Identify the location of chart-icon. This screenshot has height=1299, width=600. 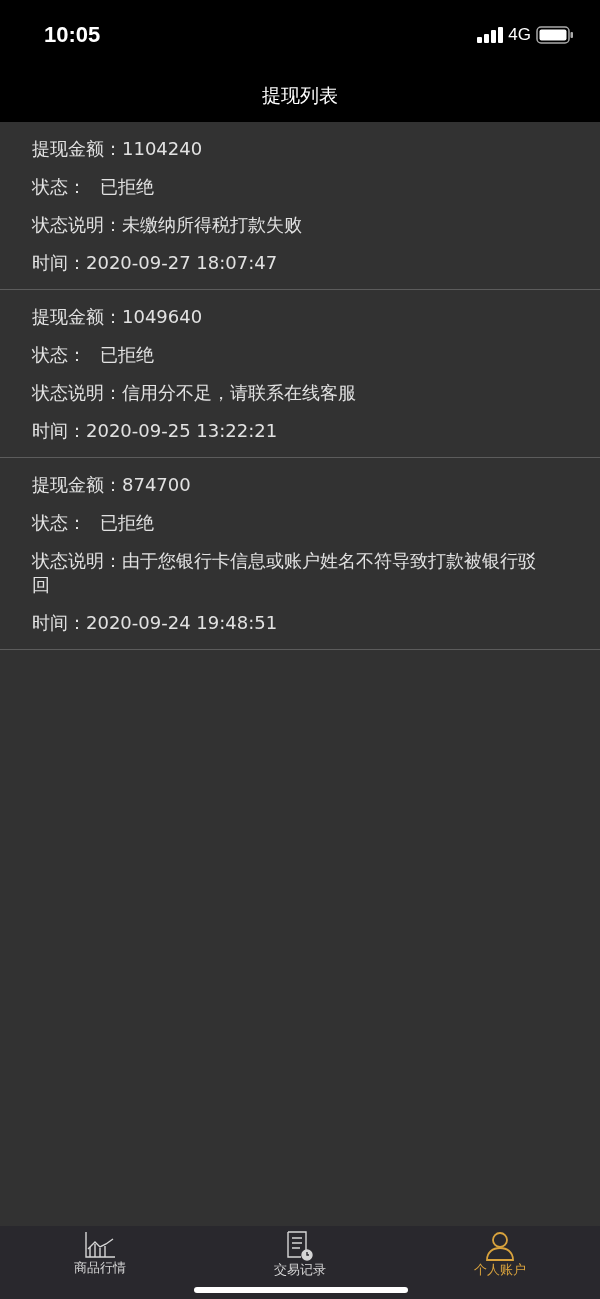
(100, 1245).